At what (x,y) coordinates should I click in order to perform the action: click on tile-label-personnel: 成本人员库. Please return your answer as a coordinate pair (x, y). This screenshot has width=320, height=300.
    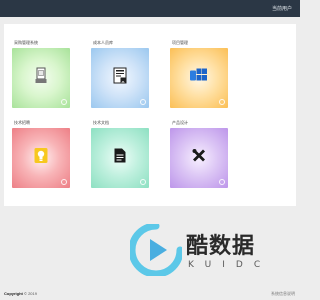
    Looking at the image, I should click on (103, 42).